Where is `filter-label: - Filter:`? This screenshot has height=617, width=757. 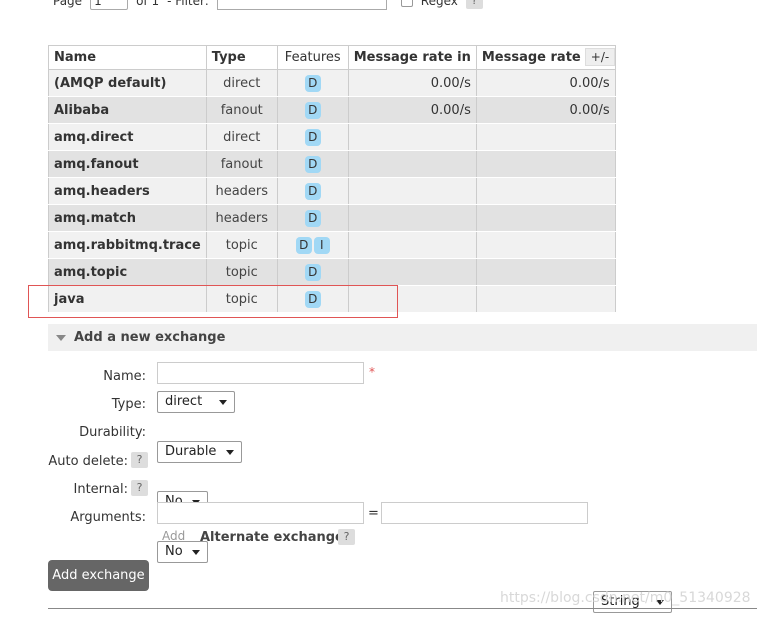
filter-label: - Filter: is located at coordinates (188, 4).